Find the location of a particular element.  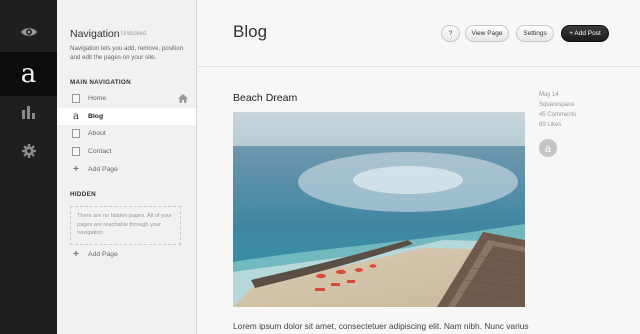

eye-icon is located at coordinates (28, 32).